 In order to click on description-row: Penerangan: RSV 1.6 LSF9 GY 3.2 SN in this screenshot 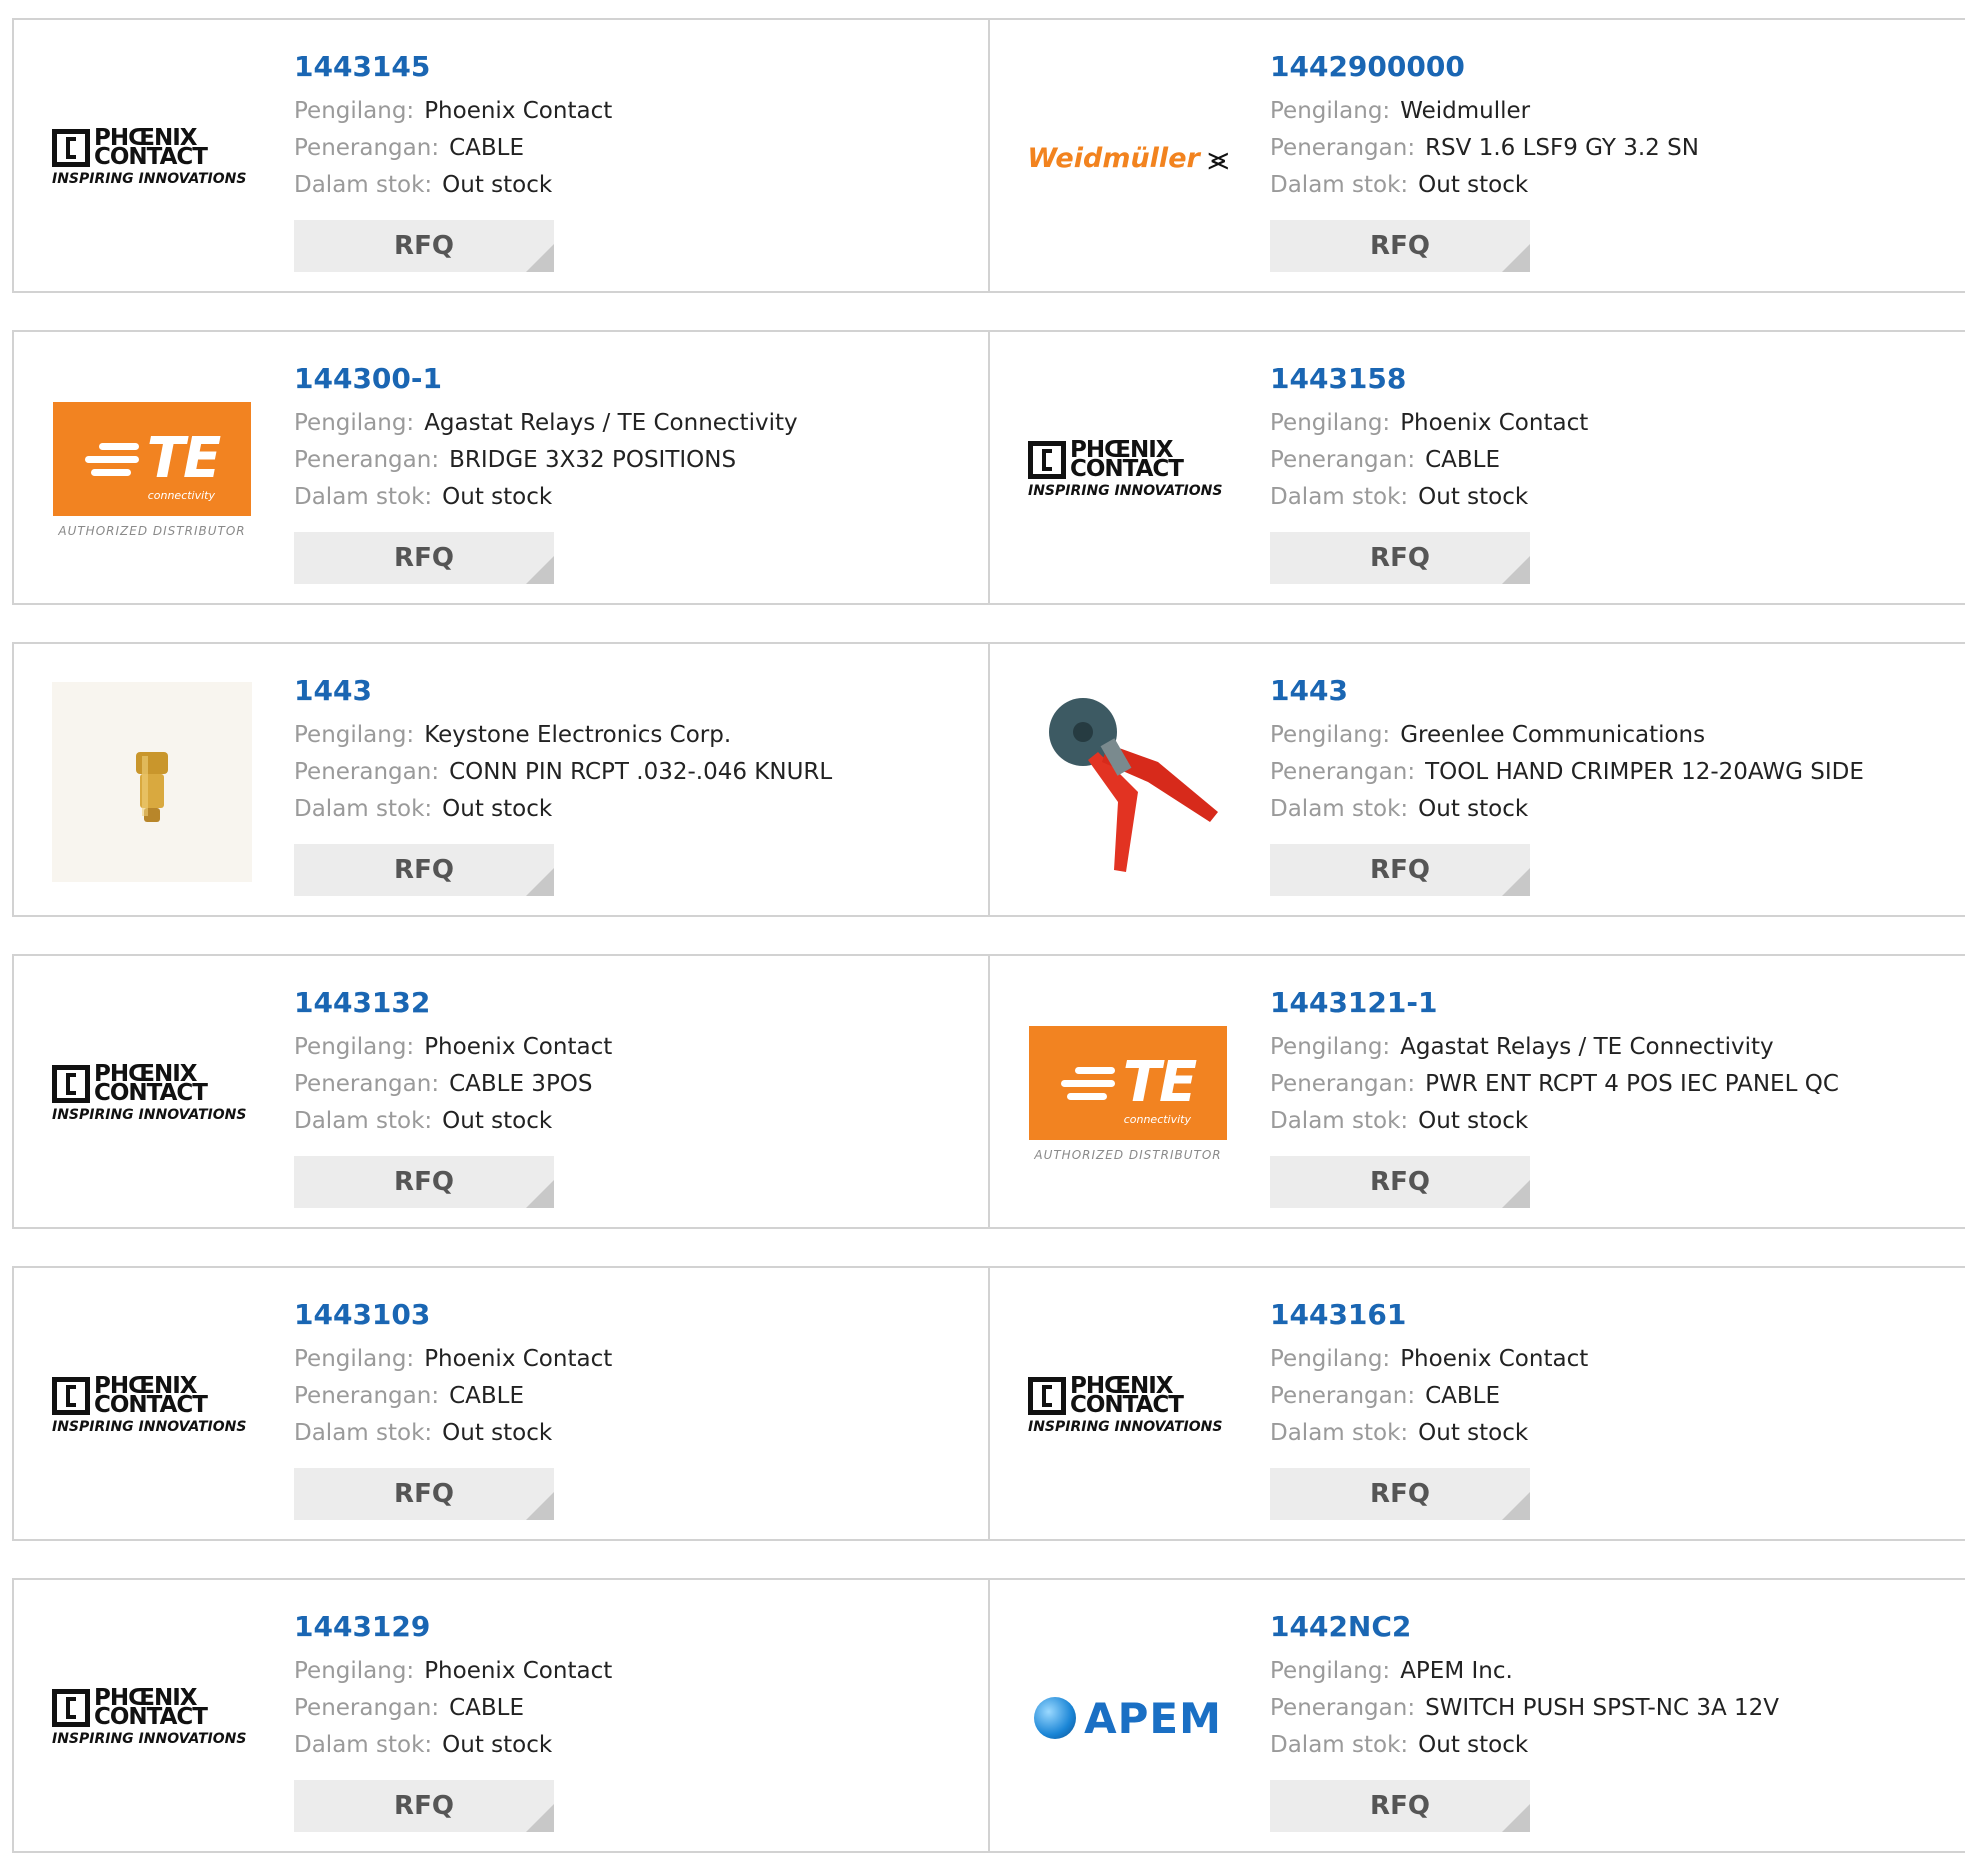, I will do `click(1484, 148)`.